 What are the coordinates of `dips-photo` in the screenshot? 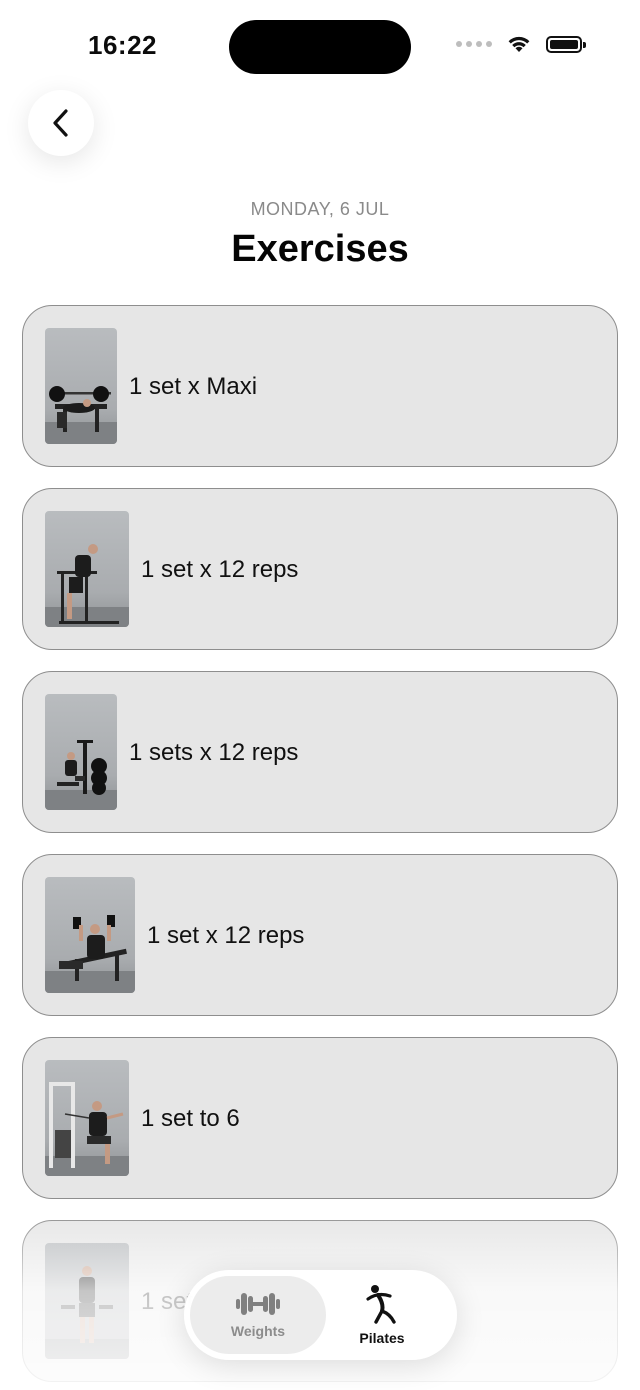 It's located at (87, 569).